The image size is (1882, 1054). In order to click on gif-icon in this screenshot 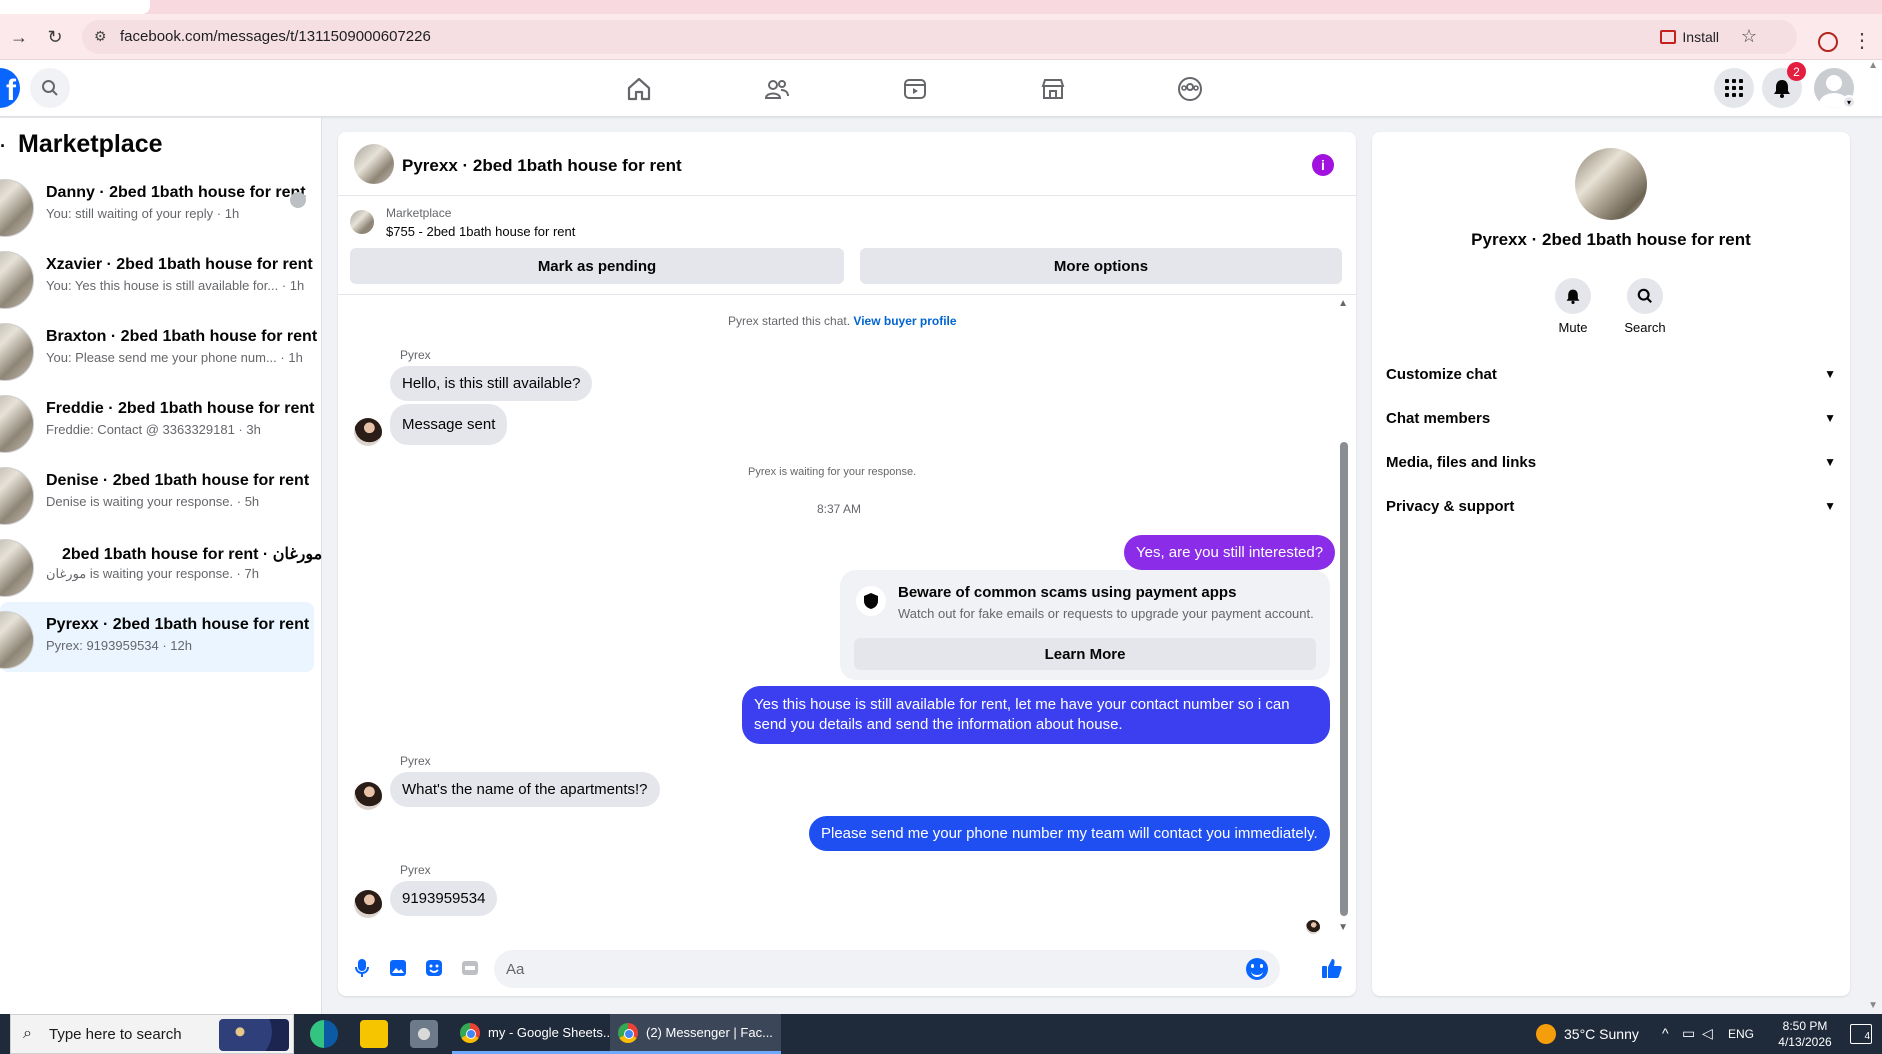, I will do `click(470, 968)`.